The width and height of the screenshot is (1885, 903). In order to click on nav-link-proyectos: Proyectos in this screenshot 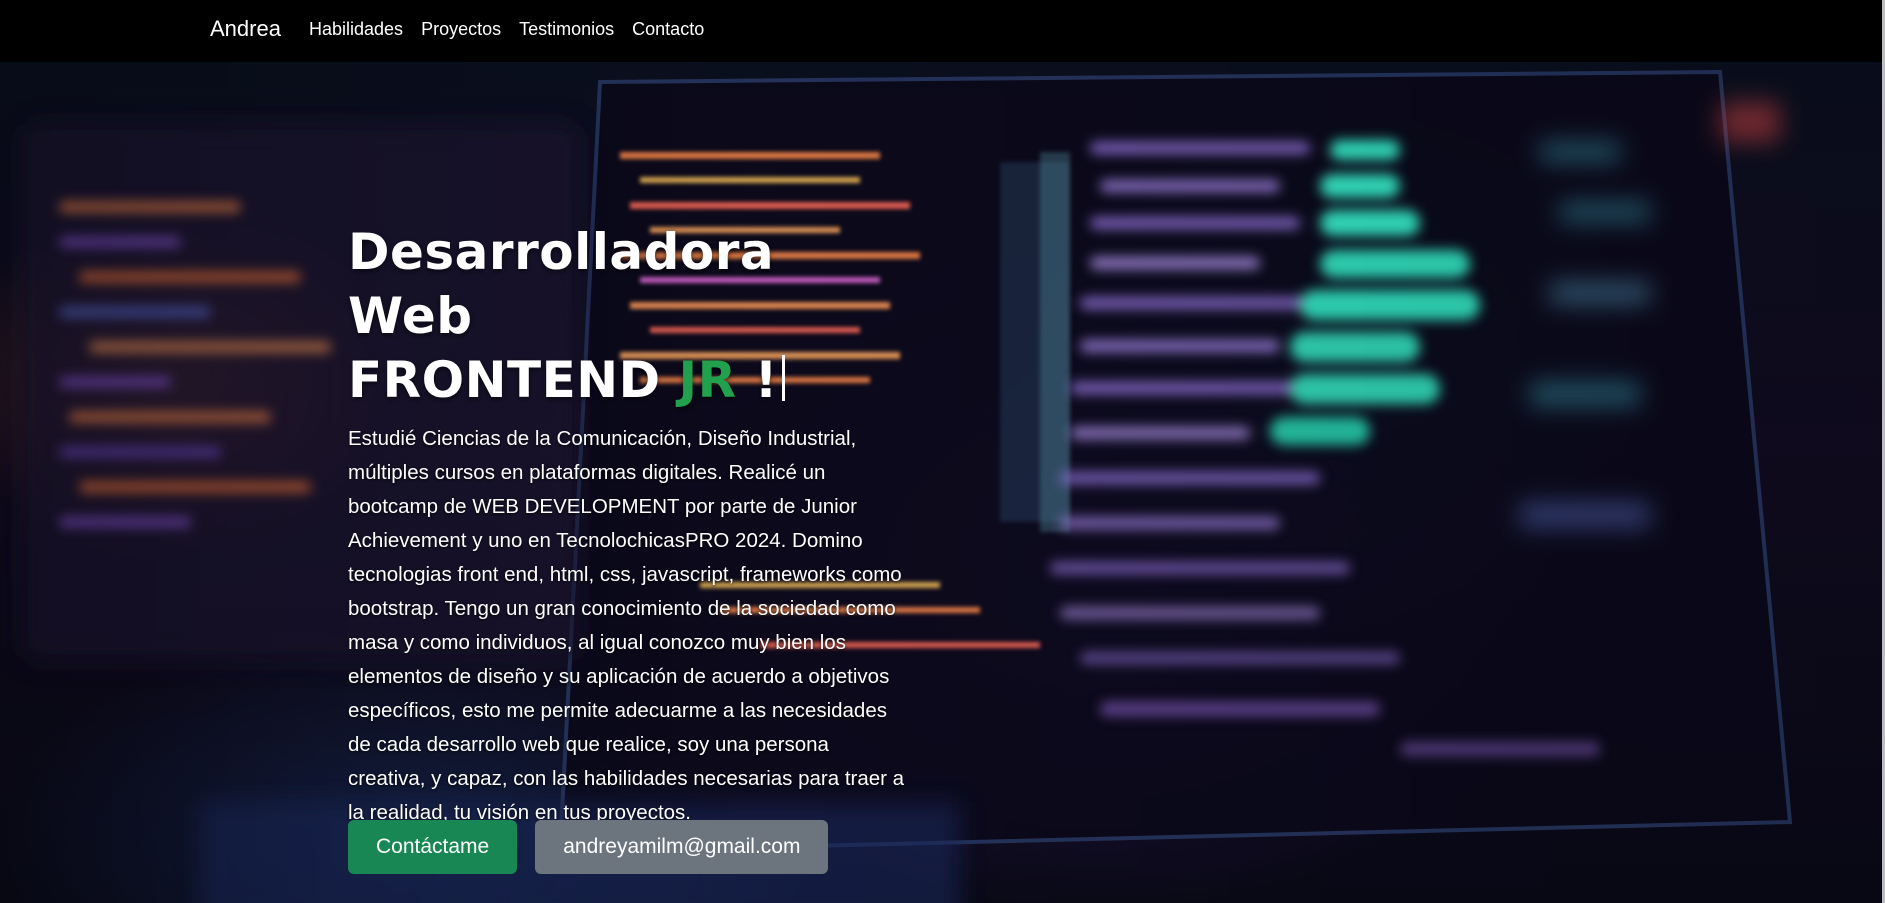, I will do `click(461, 29)`.